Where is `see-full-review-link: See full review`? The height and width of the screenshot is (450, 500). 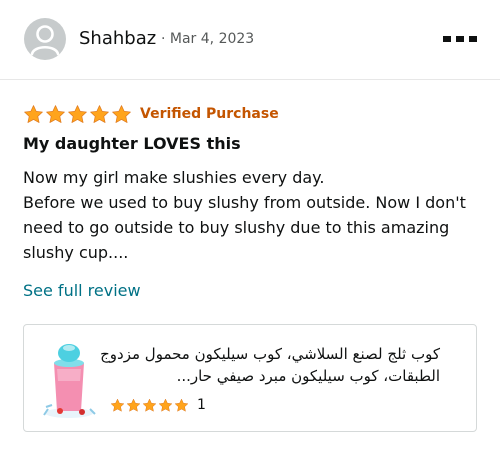
see-full-review-link: See full review is located at coordinates (82, 290).